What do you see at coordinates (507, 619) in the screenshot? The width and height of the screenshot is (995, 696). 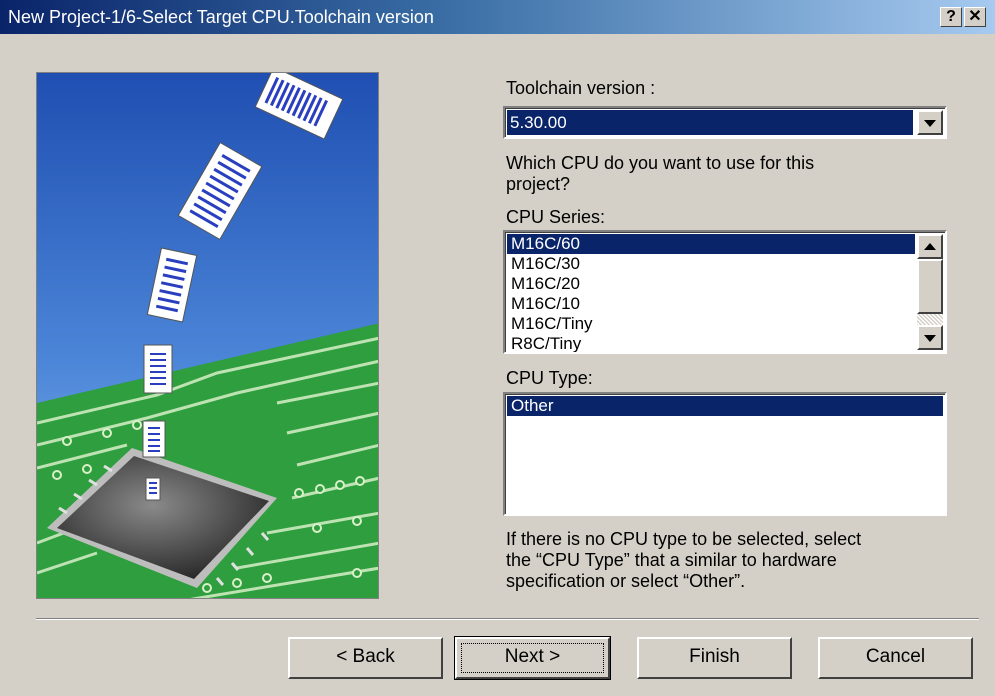 I see `divider` at bounding box center [507, 619].